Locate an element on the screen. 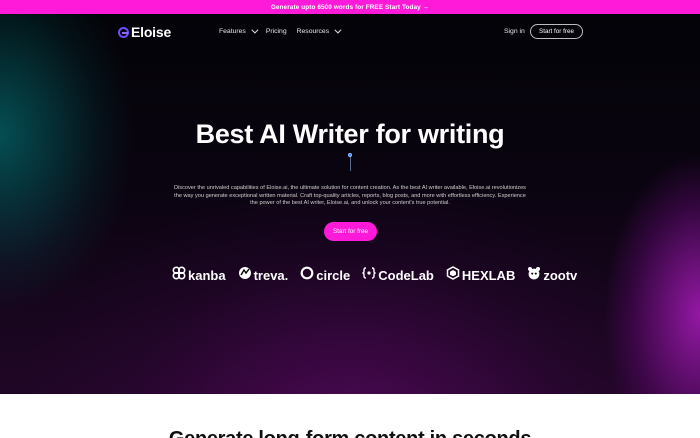  brand-name: circle is located at coordinates (333, 275).